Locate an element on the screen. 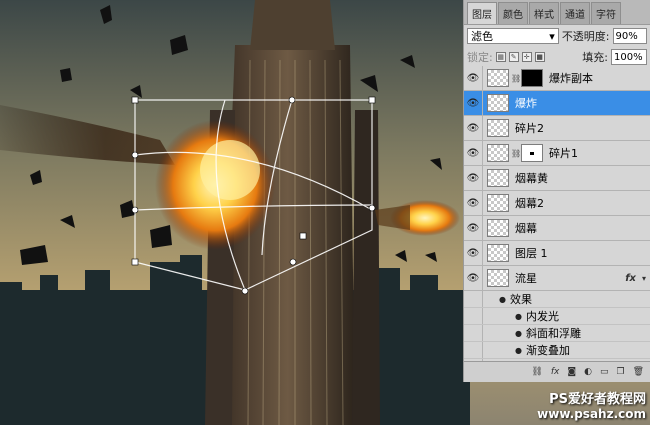  lock-pixels-icon: ✎ is located at coordinates (513, 57).